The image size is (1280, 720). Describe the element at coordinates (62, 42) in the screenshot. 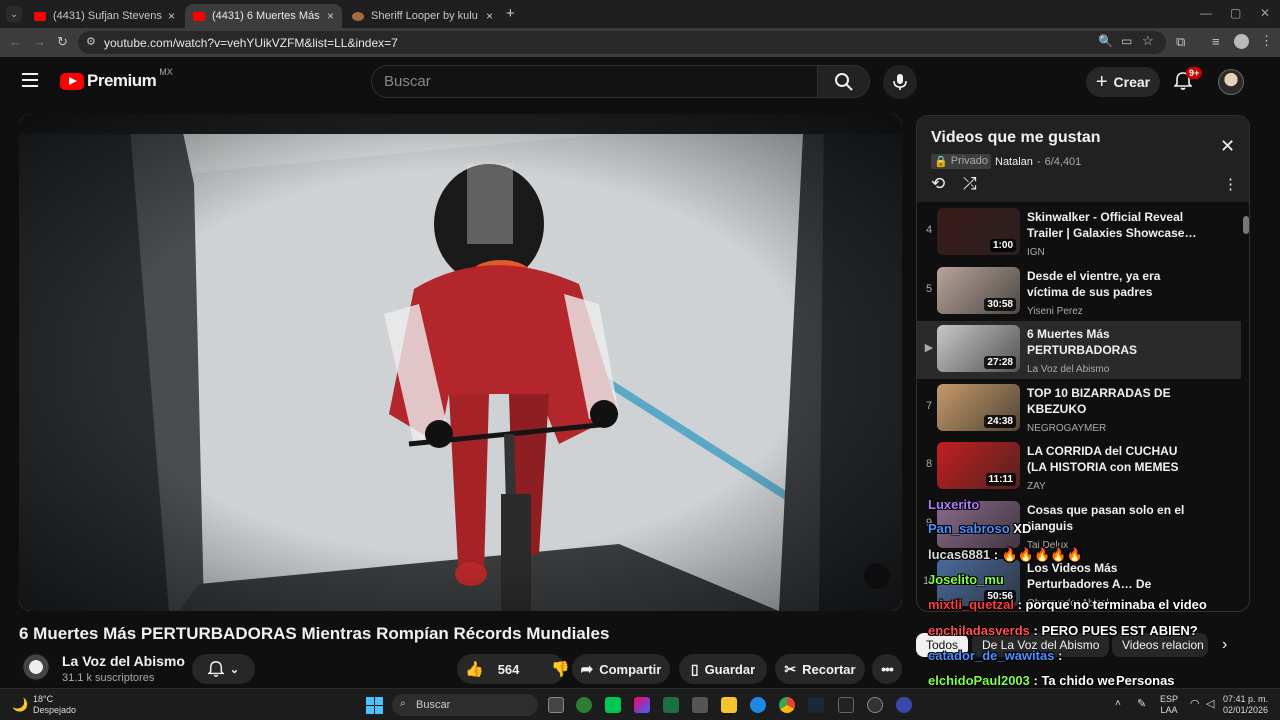

I see `reload-icon: ↻` at that location.